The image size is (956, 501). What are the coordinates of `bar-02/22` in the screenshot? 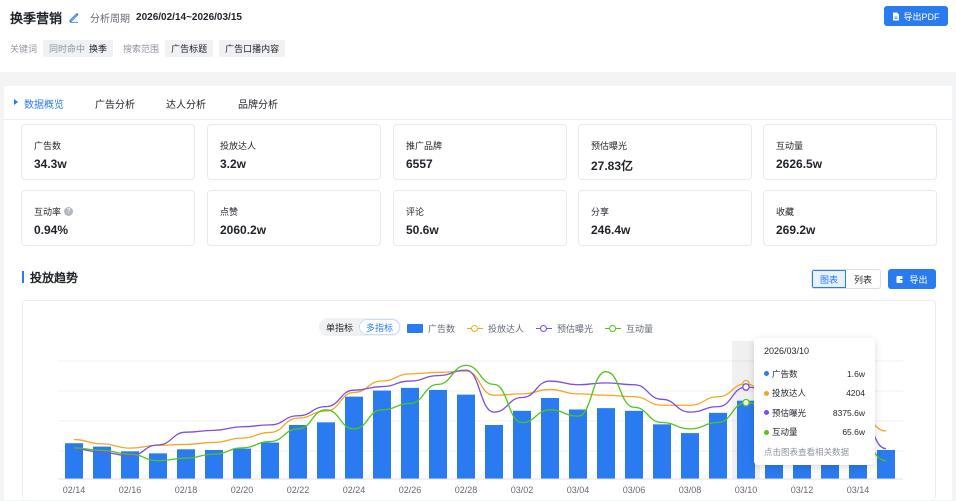 It's located at (298, 452).